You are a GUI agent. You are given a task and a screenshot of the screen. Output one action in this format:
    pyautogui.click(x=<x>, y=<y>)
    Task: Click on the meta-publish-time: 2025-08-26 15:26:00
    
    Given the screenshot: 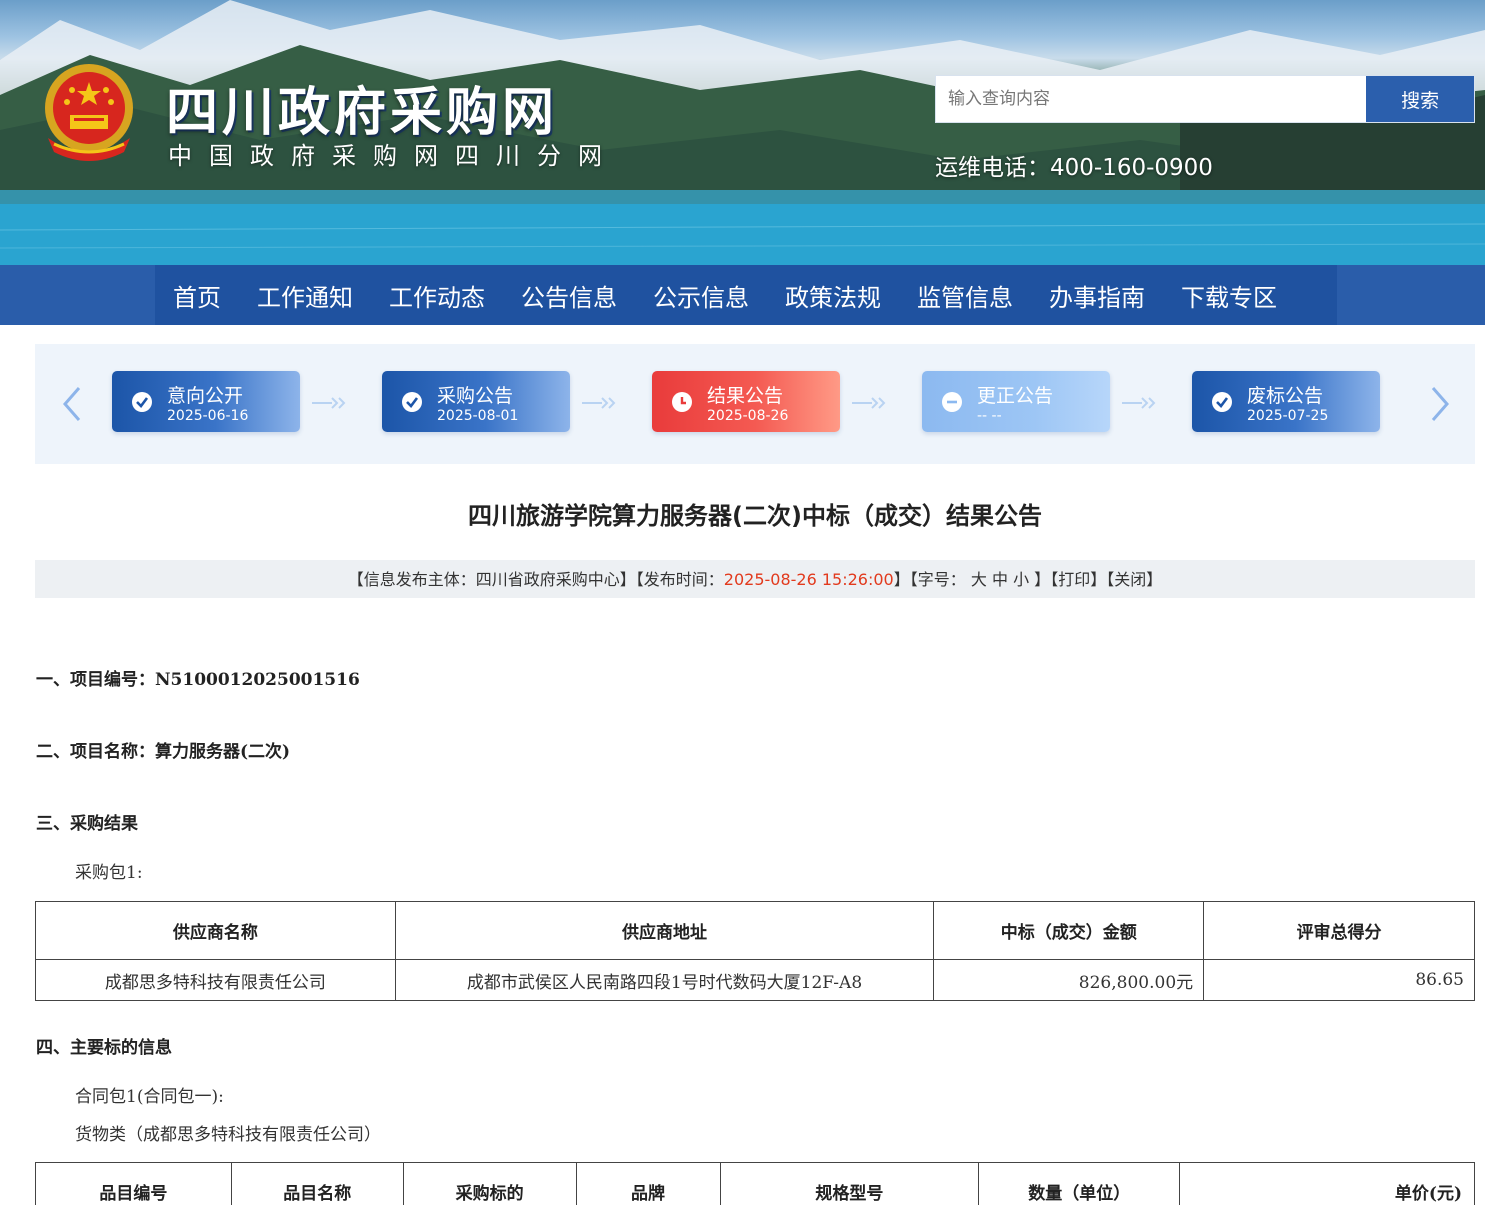 What is the action you would take?
    pyautogui.click(x=808, y=579)
    